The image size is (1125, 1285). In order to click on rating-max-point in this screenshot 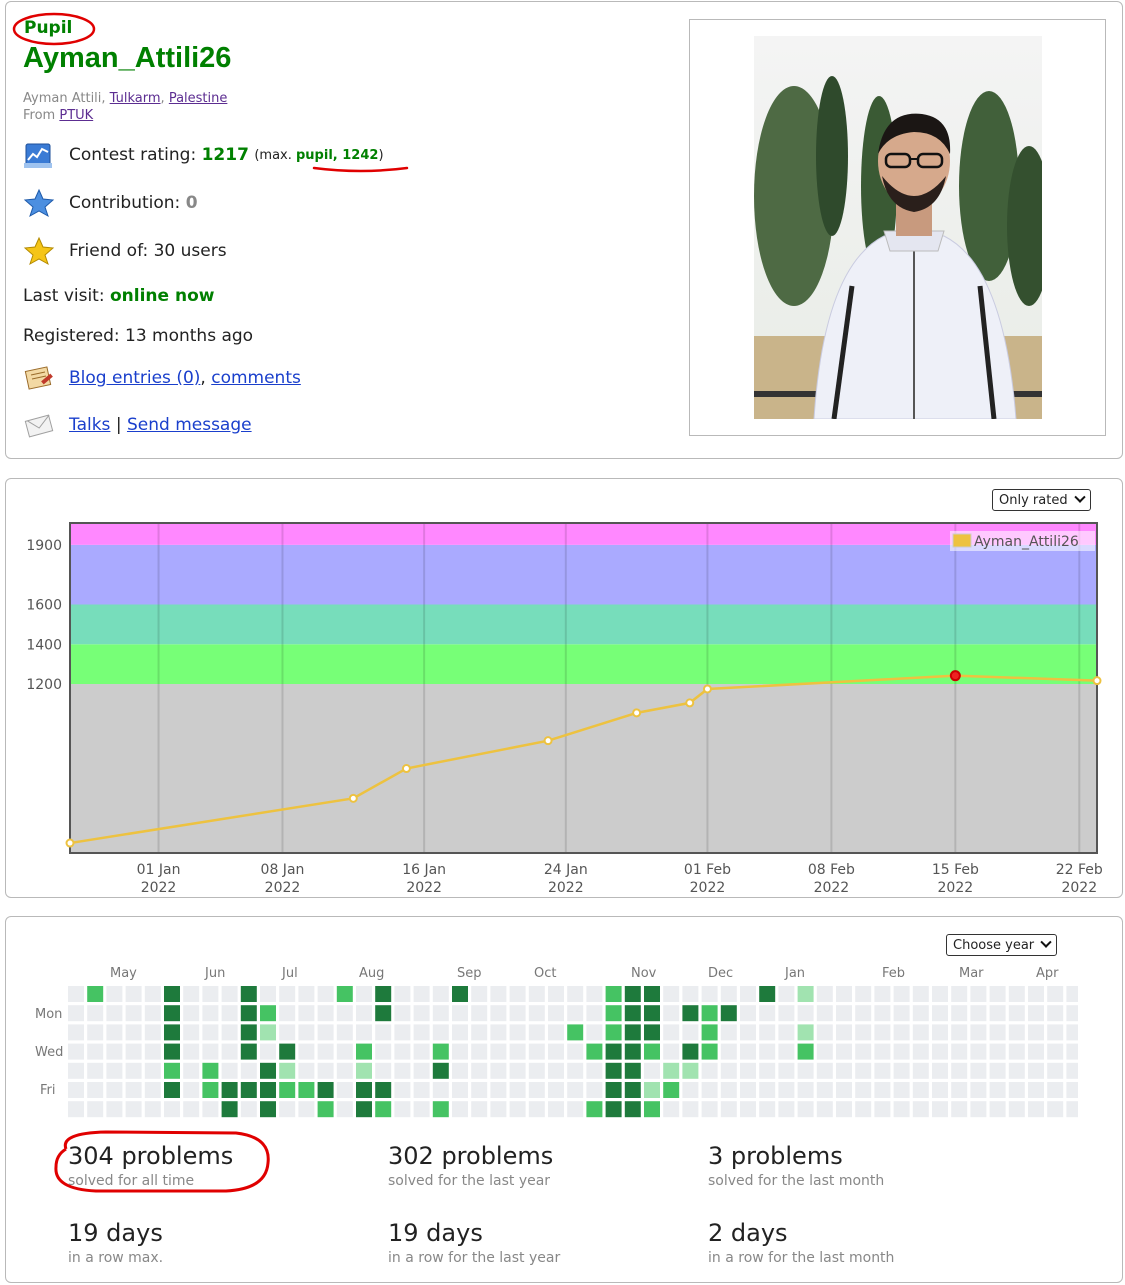, I will do `click(955, 676)`.